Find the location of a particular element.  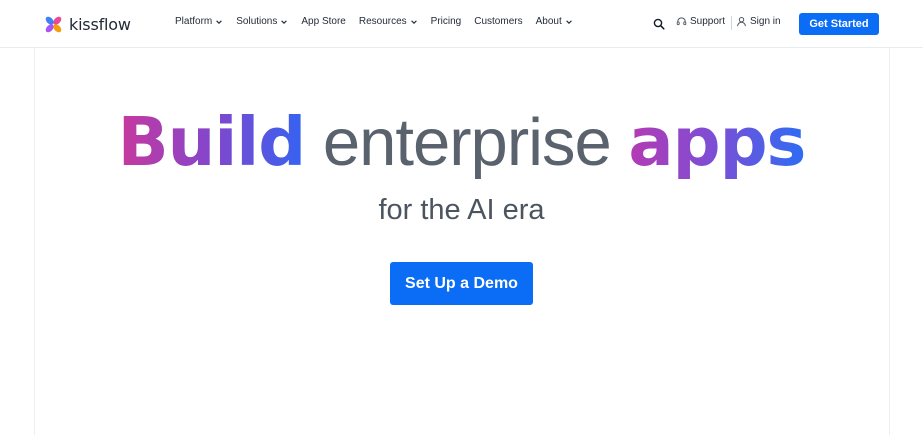

nav-item-app-store: App Store is located at coordinates (323, 21).